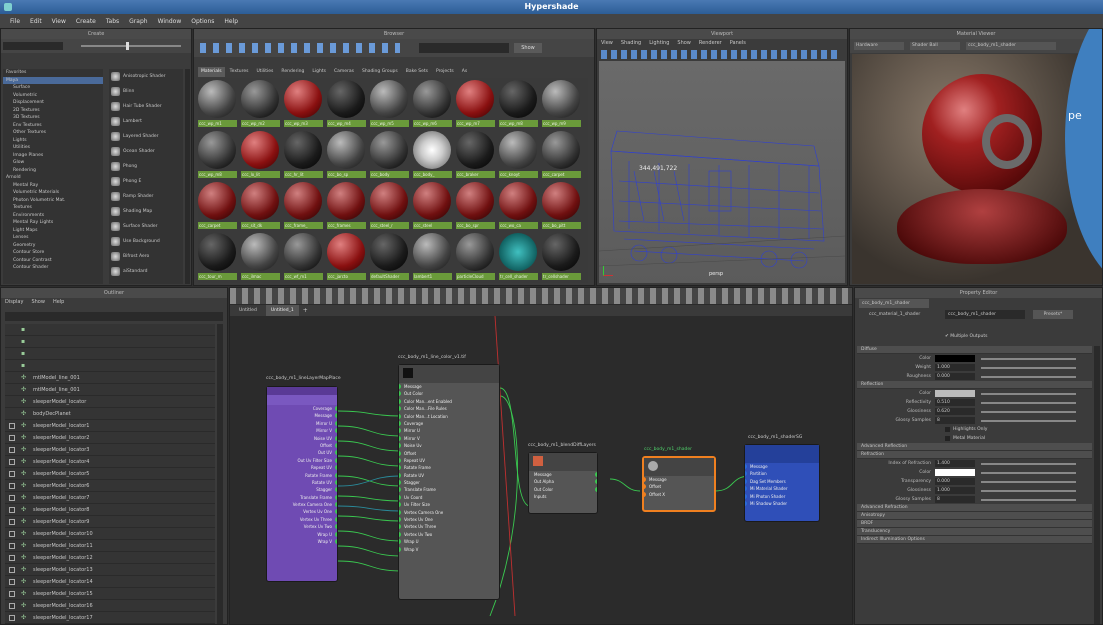 The width and height of the screenshot is (1103, 625). I want to click on outliner-item: ✣ sleeperModel_locator14, so click(110, 582).